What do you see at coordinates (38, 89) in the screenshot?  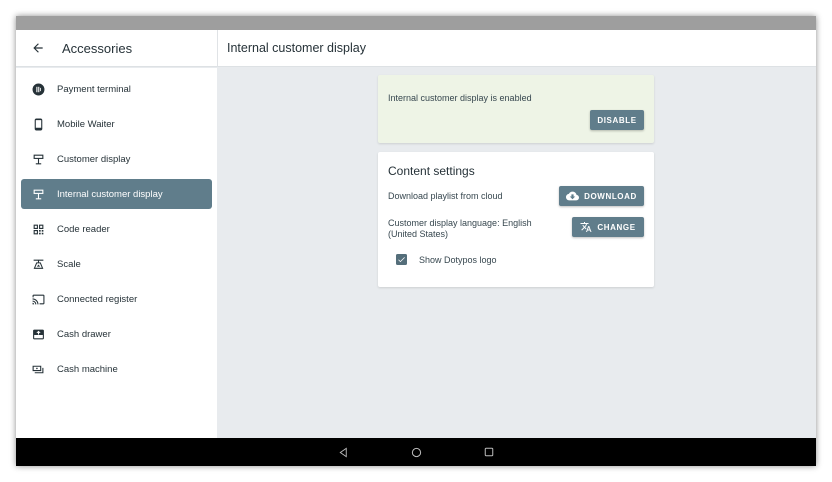 I see `payment-terminal-icon` at bounding box center [38, 89].